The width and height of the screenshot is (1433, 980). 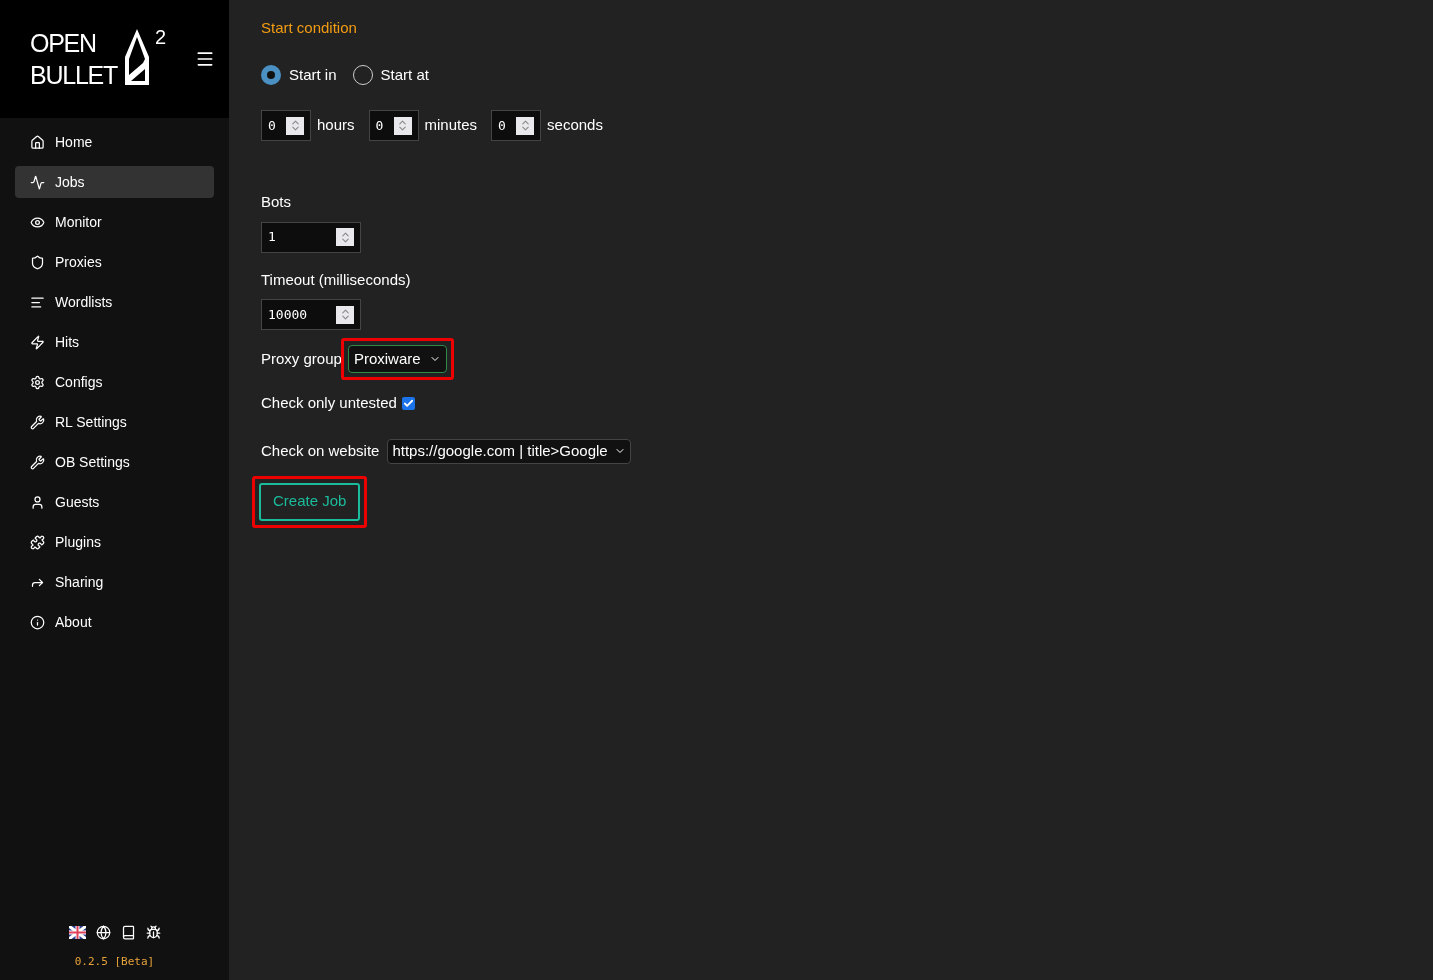 What do you see at coordinates (299, 74) in the screenshot?
I see `radio-option: Start in` at bounding box center [299, 74].